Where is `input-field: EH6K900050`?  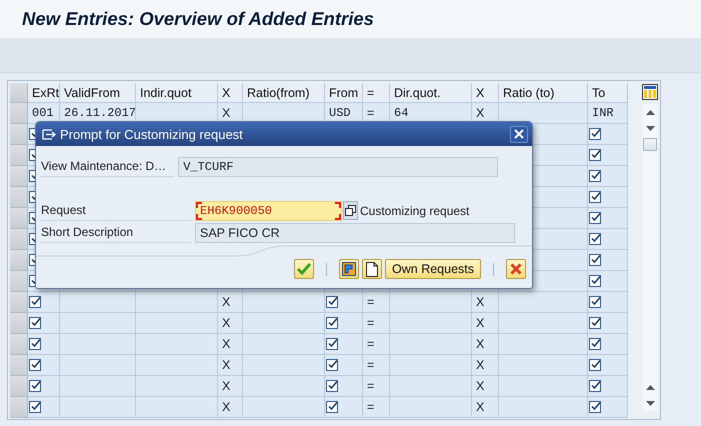 input-field: EH6K900050 is located at coordinates (268, 210).